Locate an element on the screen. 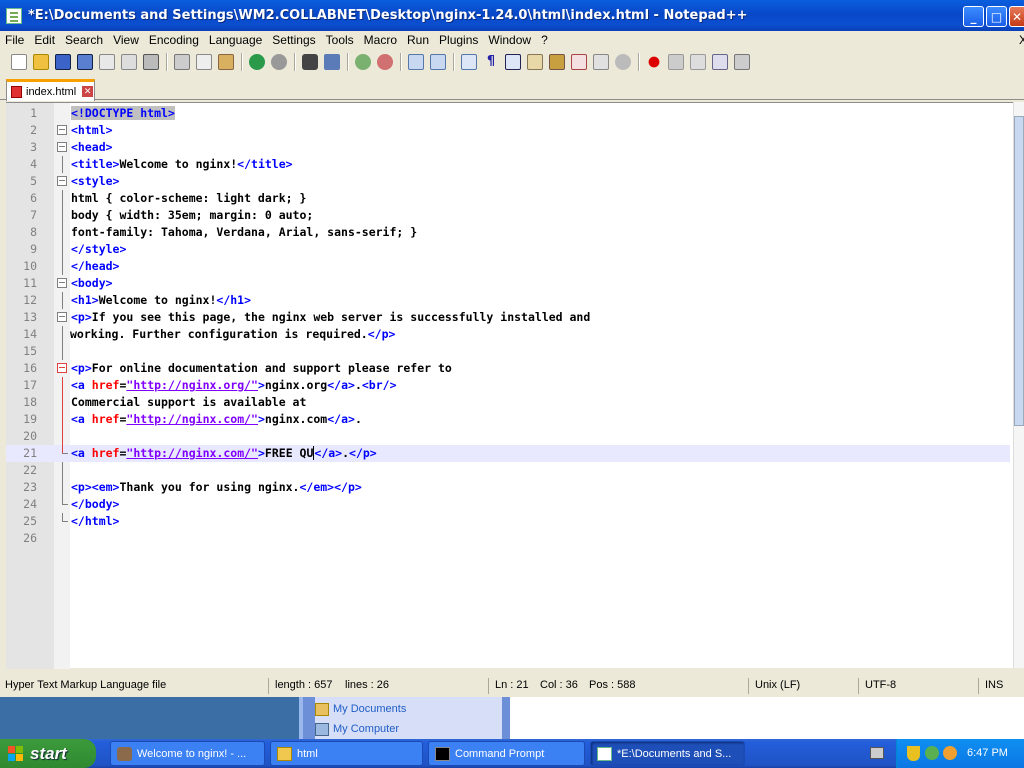 Image resolution: width=1024 pixels, height=768 pixels. record-macro-icon is located at coordinates (654, 61).